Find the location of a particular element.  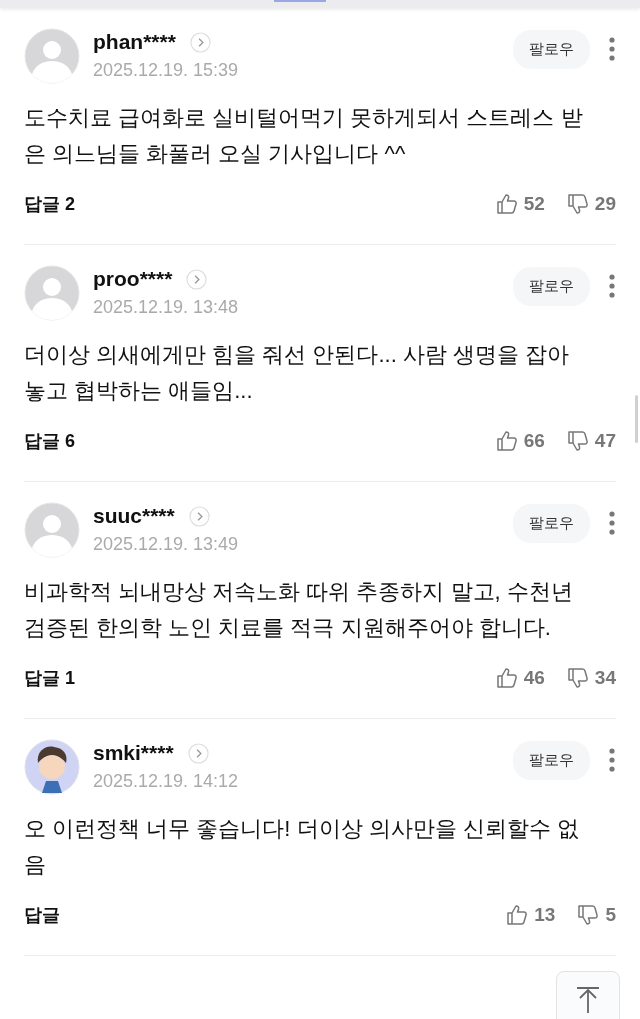

dislike-button: 47 is located at coordinates (591, 441).